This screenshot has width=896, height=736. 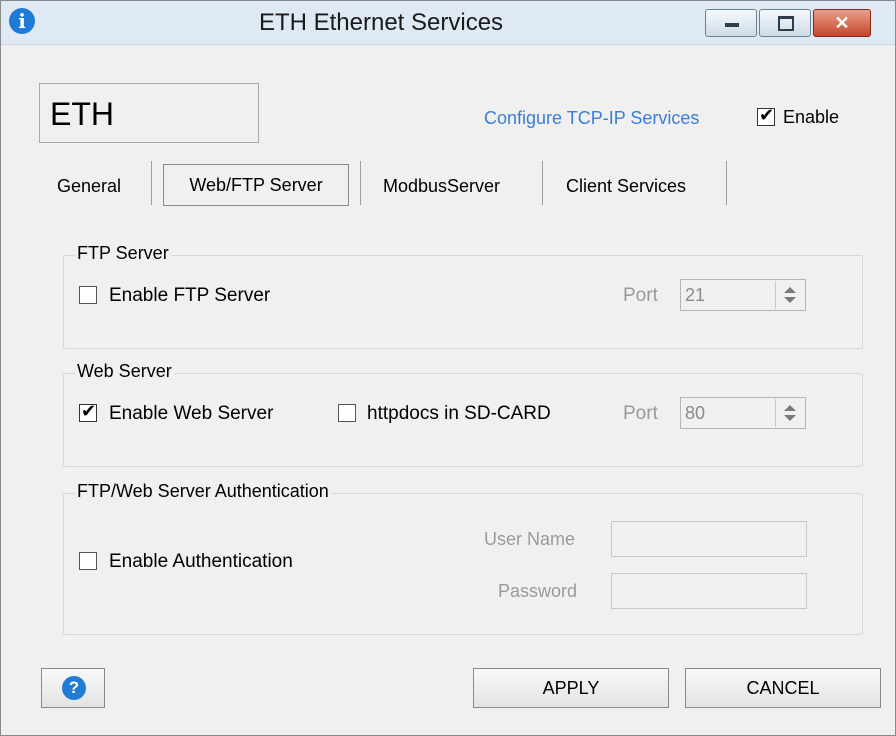 What do you see at coordinates (626, 186) in the screenshot?
I see `tab-client-services: Client Services` at bounding box center [626, 186].